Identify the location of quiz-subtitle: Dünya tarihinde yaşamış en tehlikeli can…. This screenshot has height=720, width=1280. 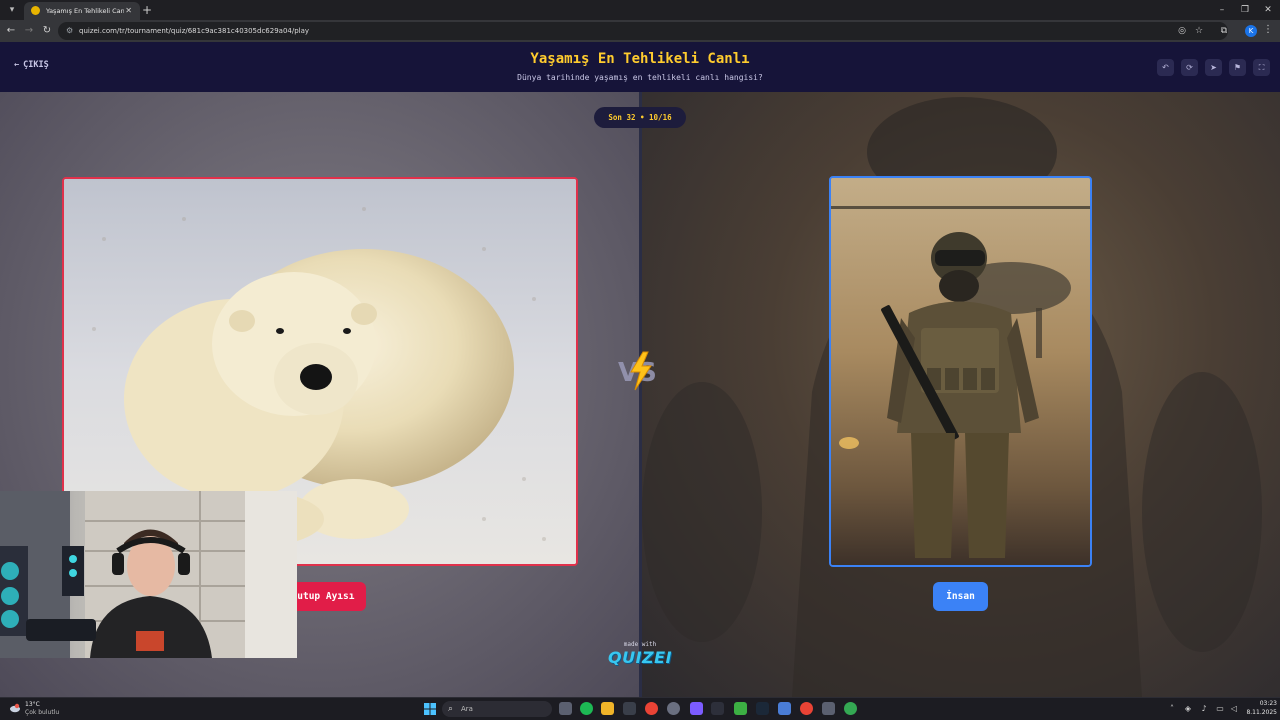
(640, 77).